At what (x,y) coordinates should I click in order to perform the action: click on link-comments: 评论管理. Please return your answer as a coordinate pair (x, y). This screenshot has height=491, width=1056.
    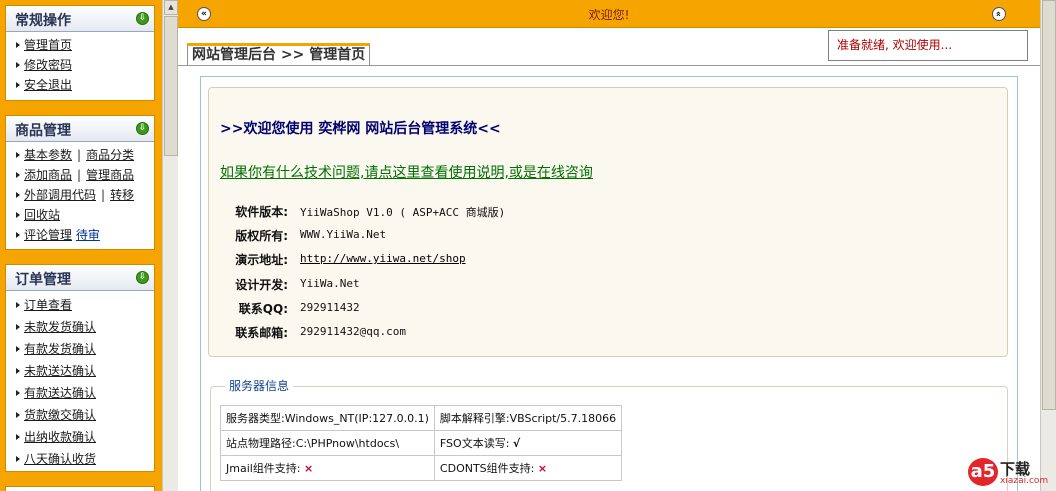
    Looking at the image, I should click on (48, 235).